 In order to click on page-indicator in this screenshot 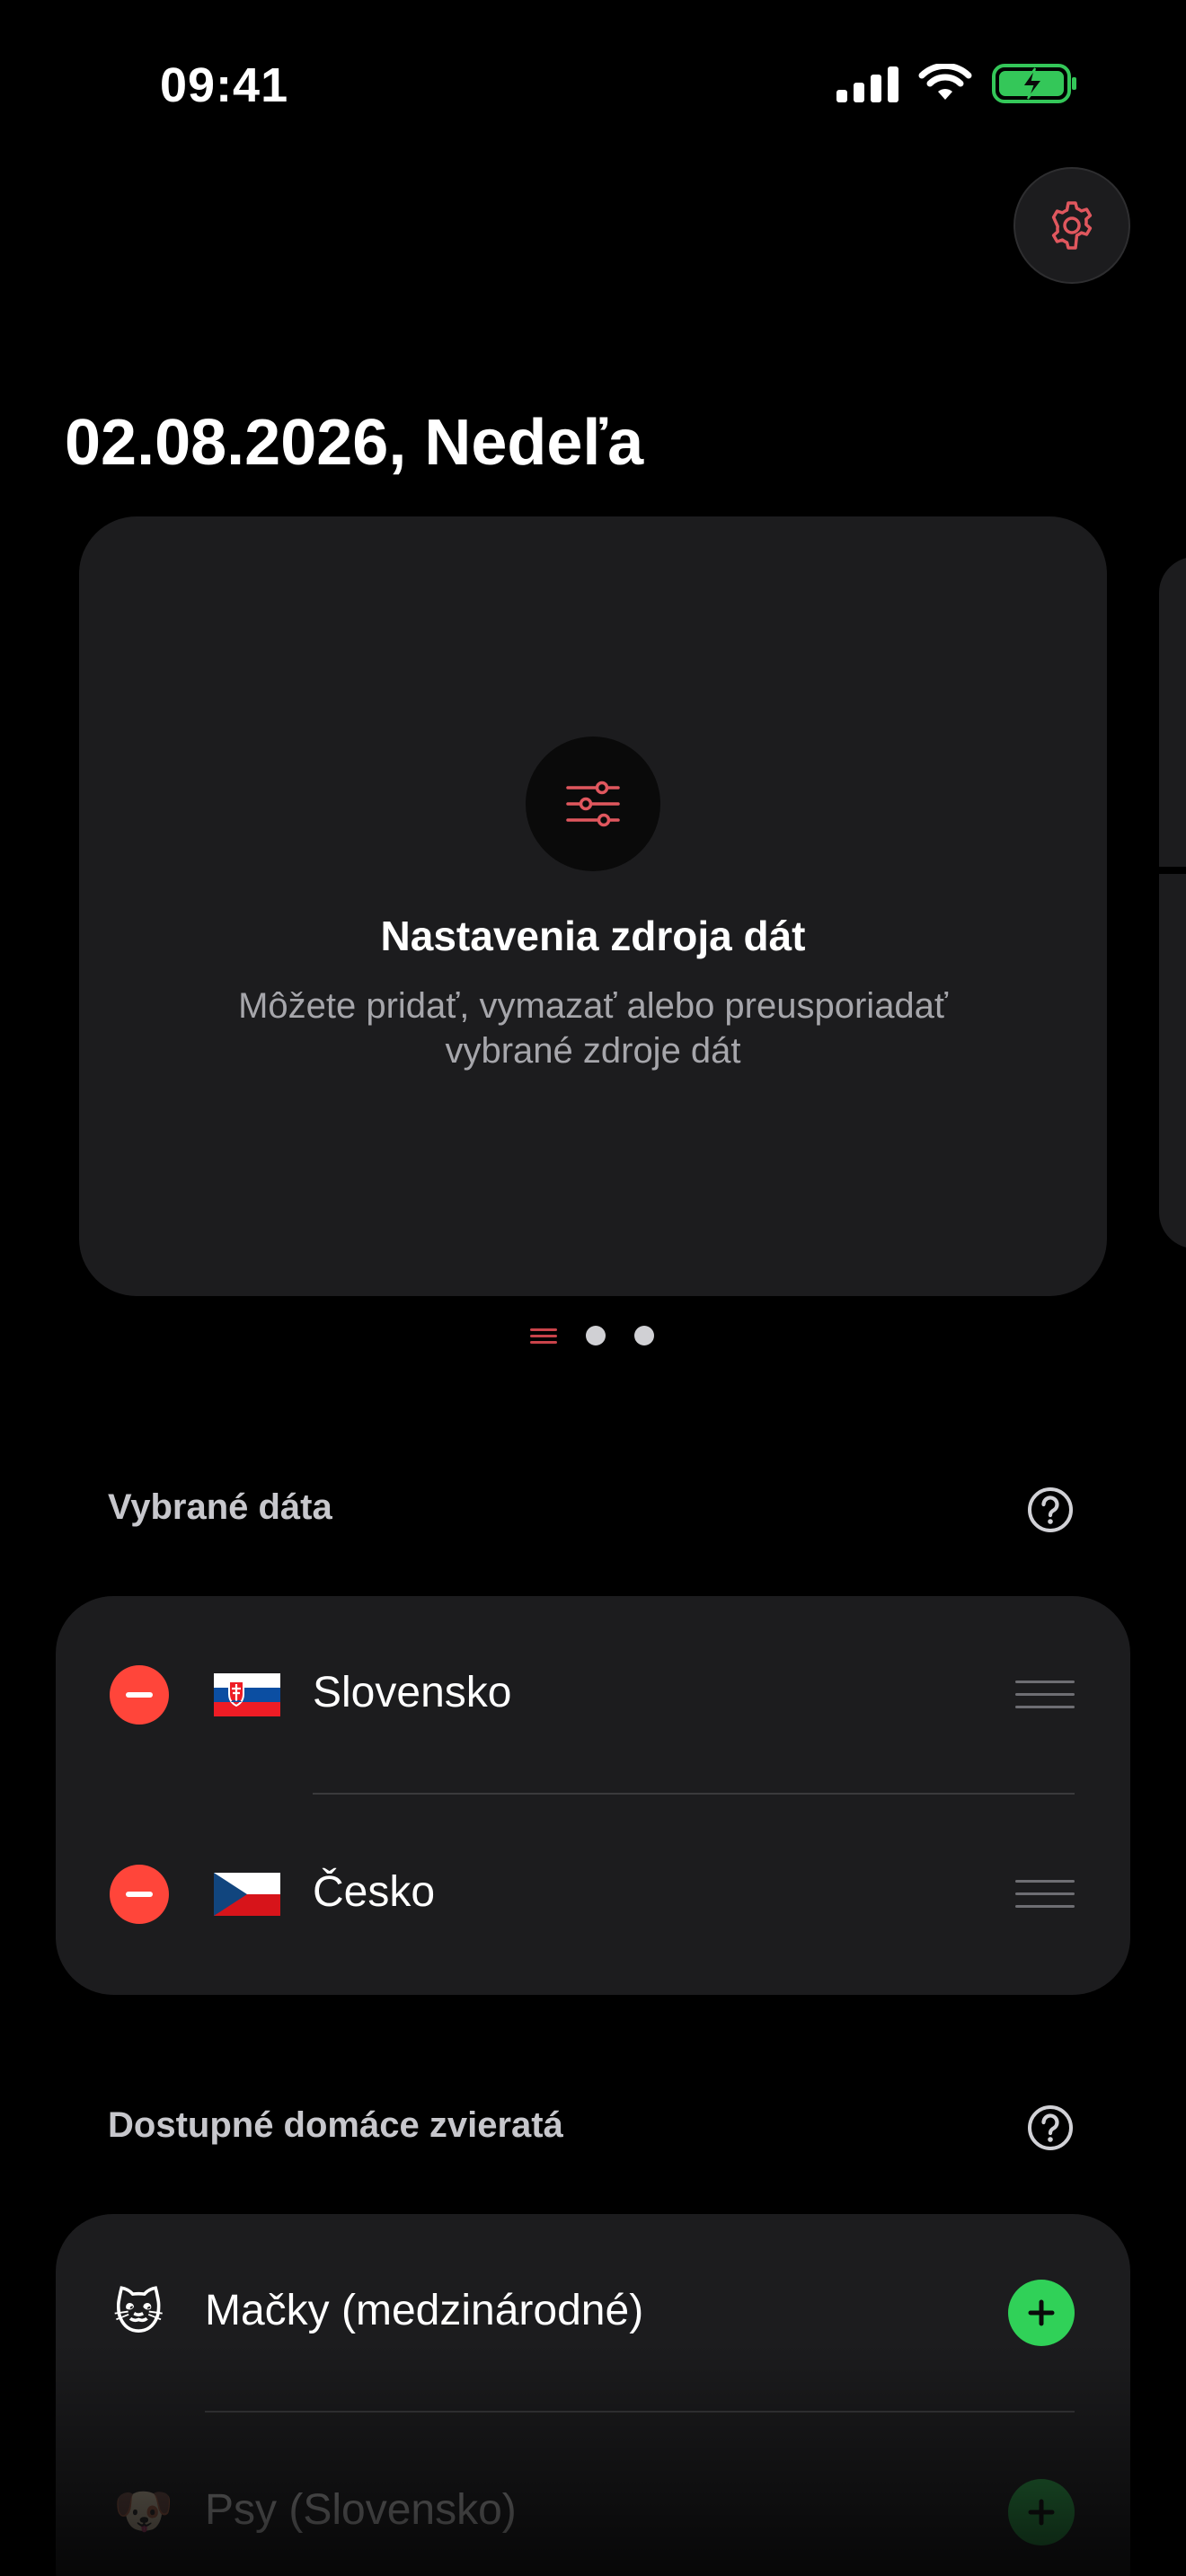, I will do `click(592, 1335)`.